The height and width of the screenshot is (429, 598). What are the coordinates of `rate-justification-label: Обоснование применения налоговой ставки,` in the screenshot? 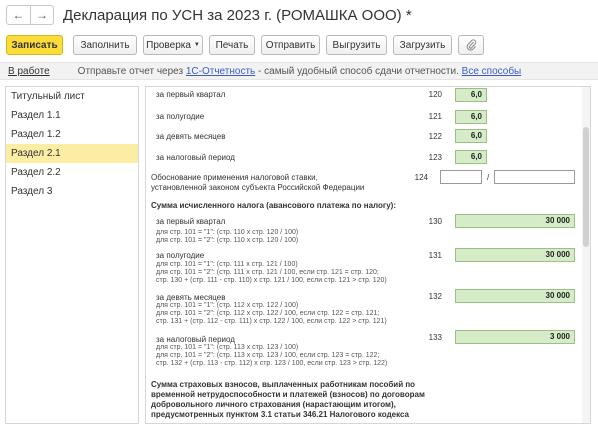 It's located at (234, 177).